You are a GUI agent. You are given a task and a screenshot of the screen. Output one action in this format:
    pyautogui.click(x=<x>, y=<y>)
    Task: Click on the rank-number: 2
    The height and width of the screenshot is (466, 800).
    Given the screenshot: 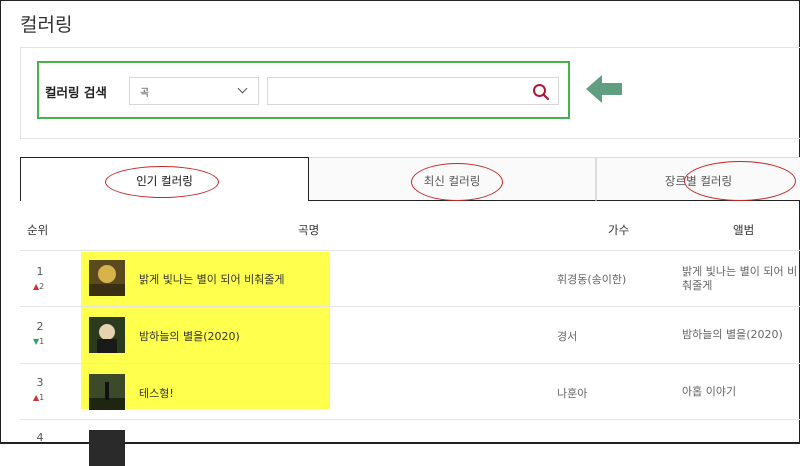 What is the action you would take?
    pyautogui.click(x=40, y=326)
    